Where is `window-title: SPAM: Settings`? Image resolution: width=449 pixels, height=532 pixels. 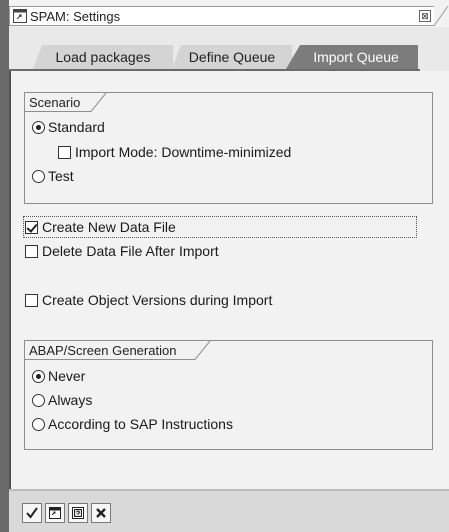
window-title: SPAM: Settings is located at coordinates (75, 16).